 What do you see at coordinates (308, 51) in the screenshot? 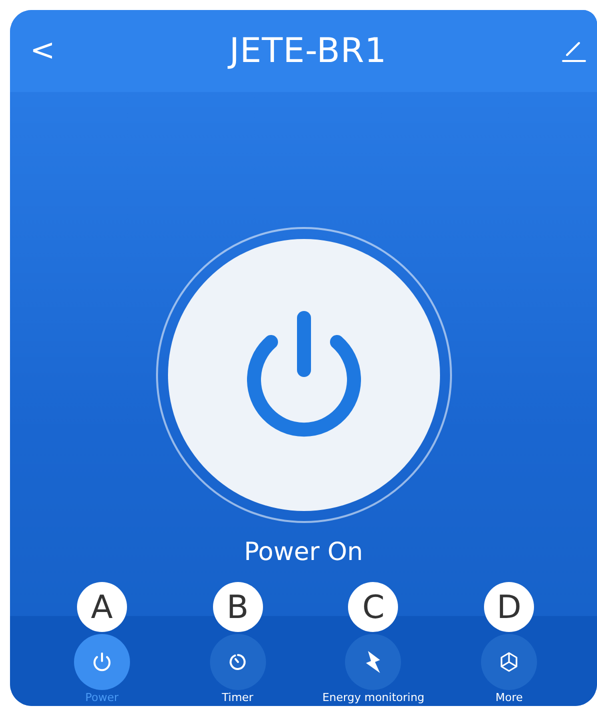
I see `device-title: JETE-BR1` at bounding box center [308, 51].